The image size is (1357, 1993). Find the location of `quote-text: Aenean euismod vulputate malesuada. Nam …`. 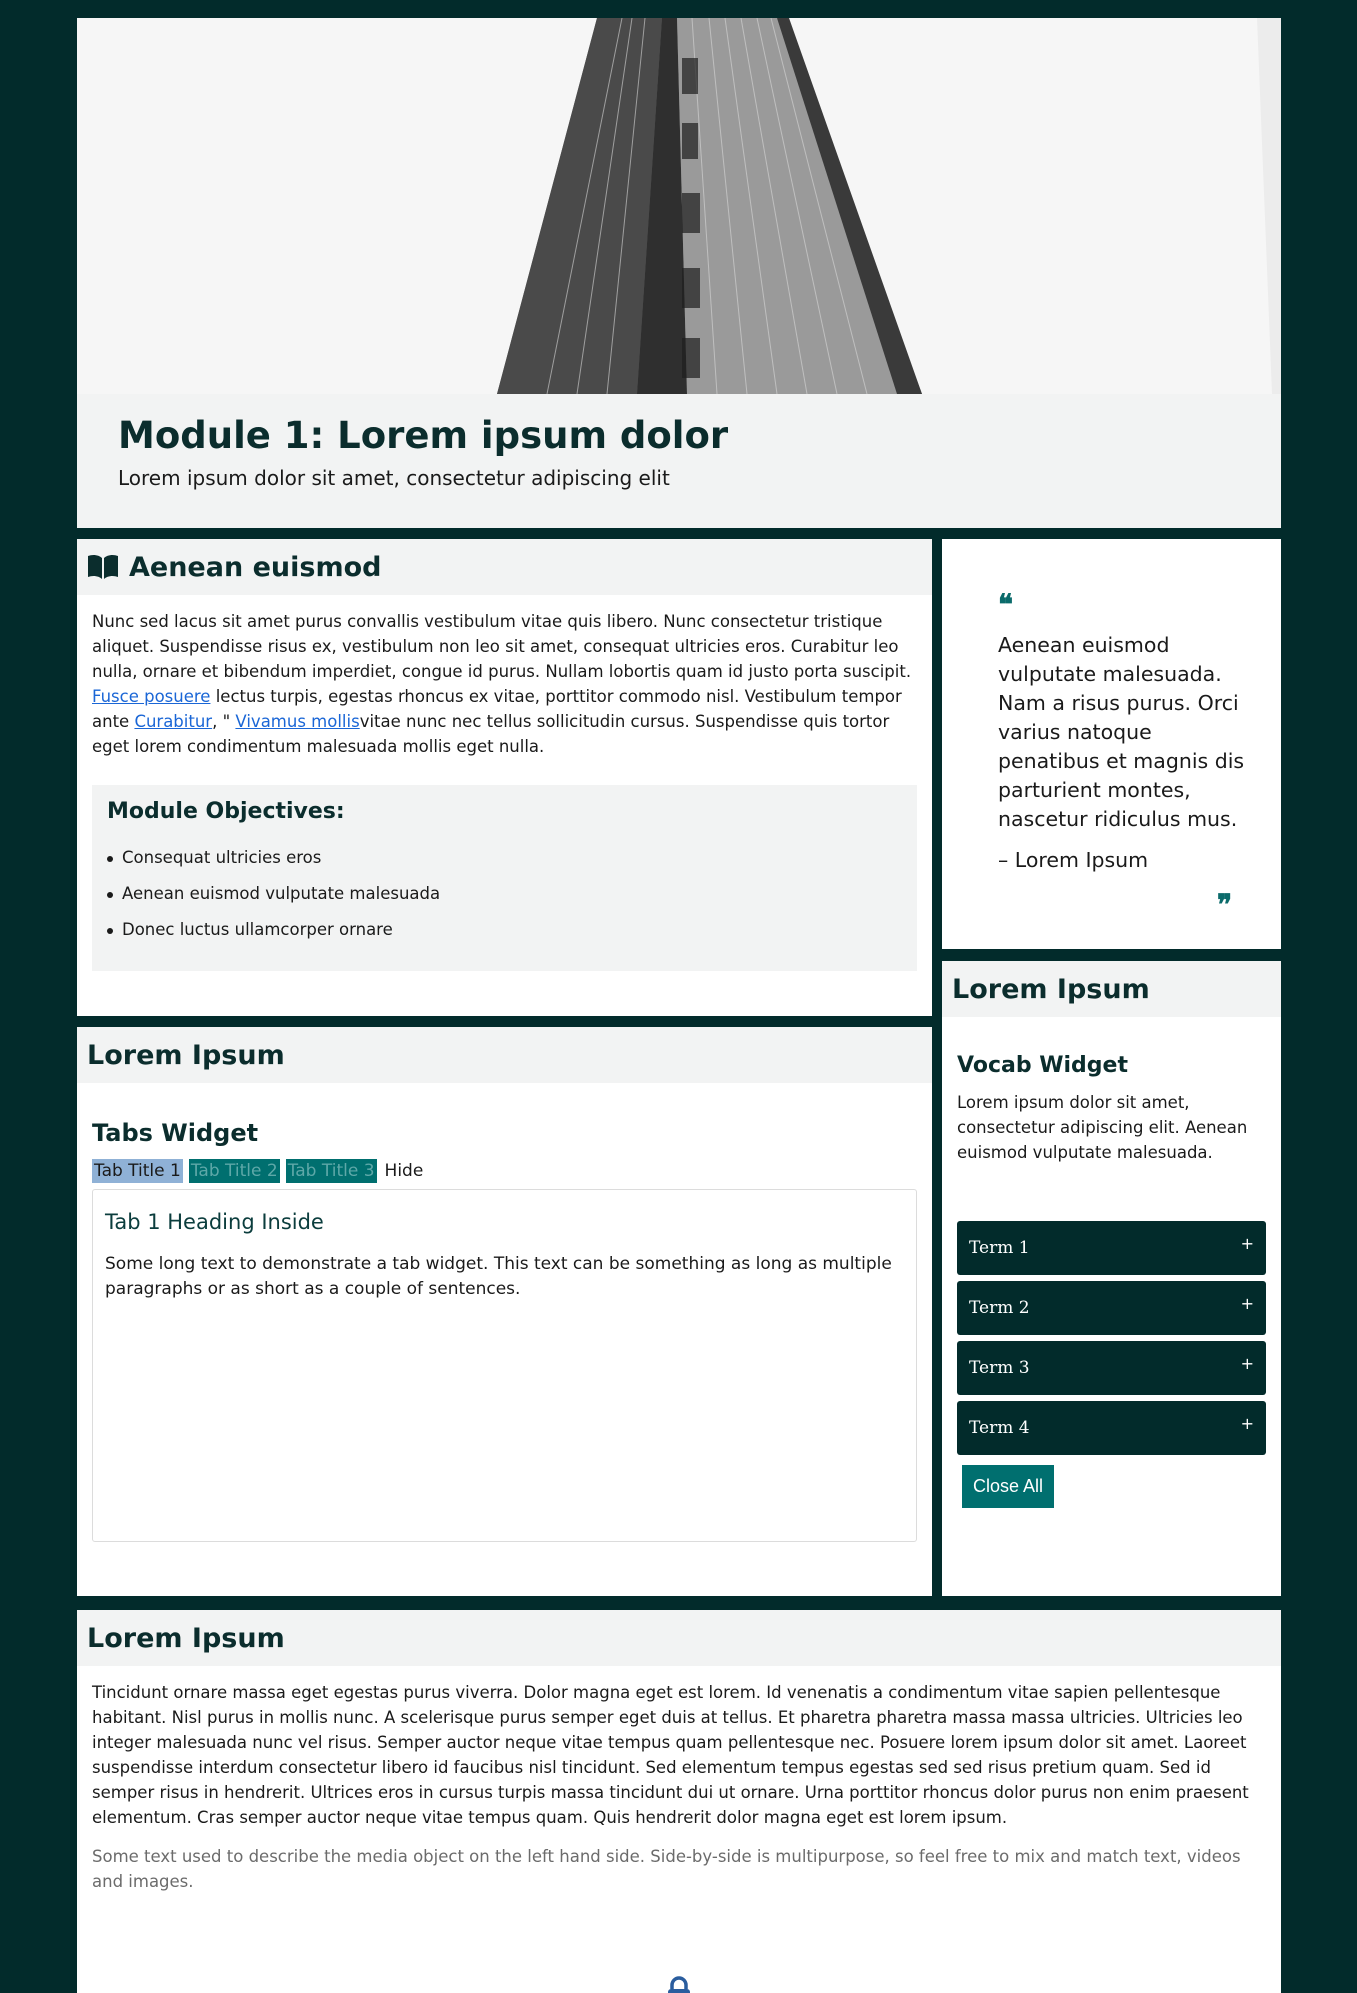

quote-text: Aenean euismod vulputate malesuada. Nam … is located at coordinates (1121, 732).